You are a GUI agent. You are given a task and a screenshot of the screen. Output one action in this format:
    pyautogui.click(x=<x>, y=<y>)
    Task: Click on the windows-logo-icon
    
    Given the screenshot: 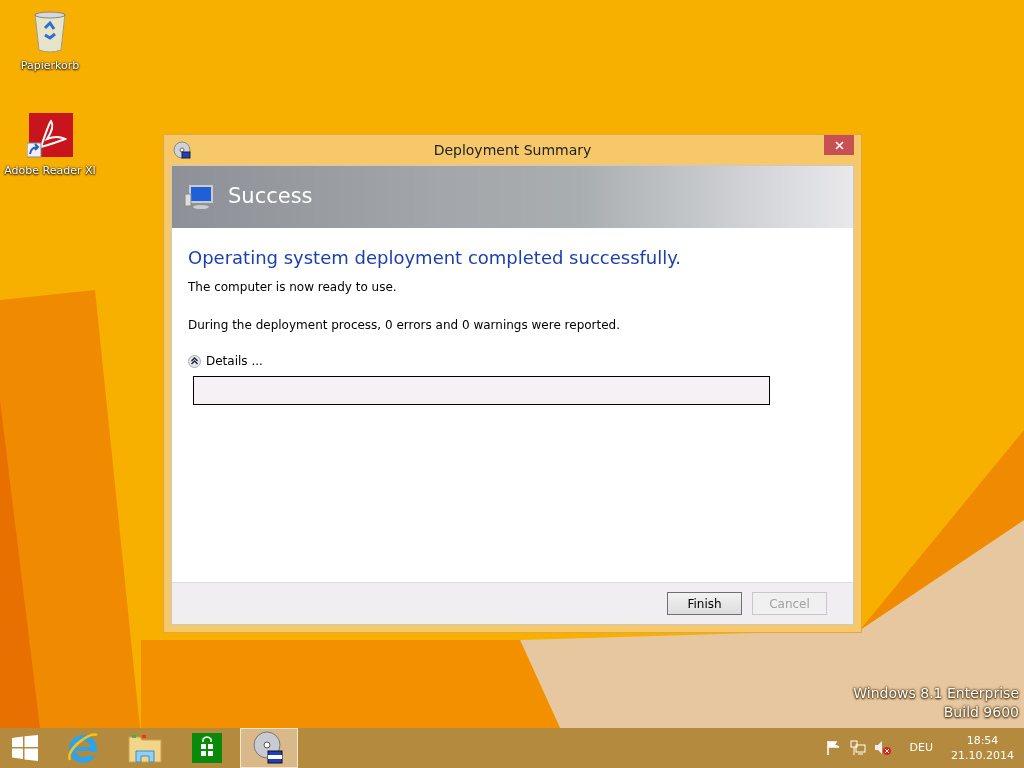 What is the action you would take?
    pyautogui.click(x=25, y=748)
    